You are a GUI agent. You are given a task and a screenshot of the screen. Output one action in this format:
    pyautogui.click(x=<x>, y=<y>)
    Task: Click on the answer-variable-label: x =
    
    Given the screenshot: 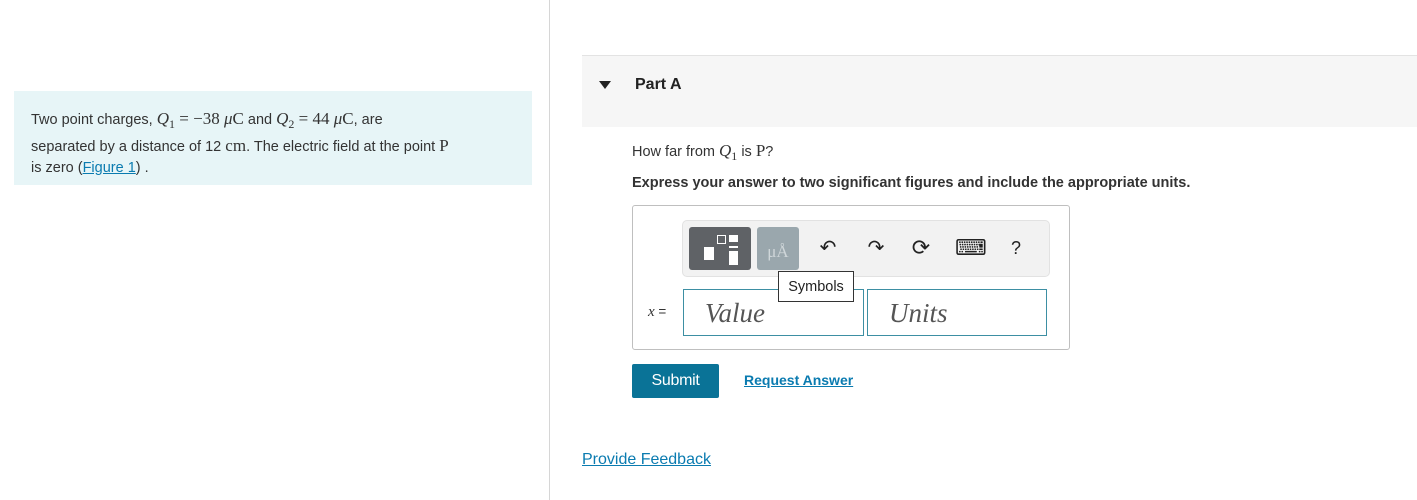 What is the action you would take?
    pyautogui.click(x=657, y=312)
    